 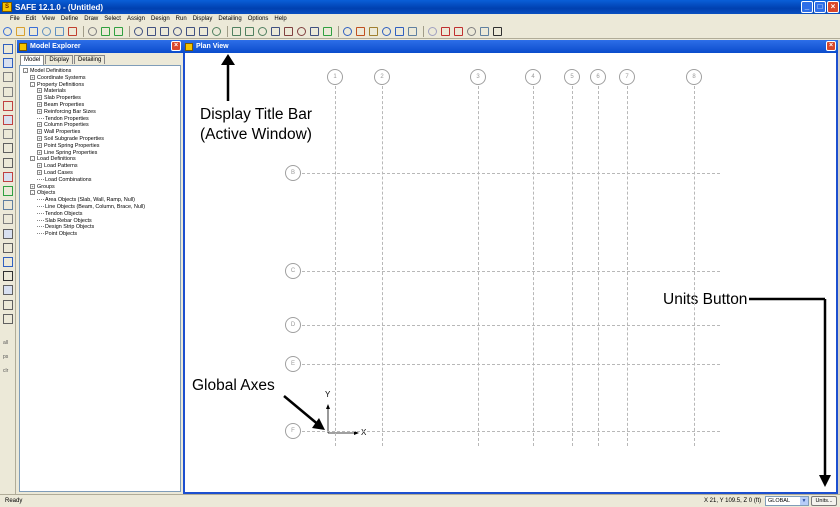 What do you see at coordinates (8, 247) in the screenshot?
I see `draw-rebar-icon` at bounding box center [8, 247].